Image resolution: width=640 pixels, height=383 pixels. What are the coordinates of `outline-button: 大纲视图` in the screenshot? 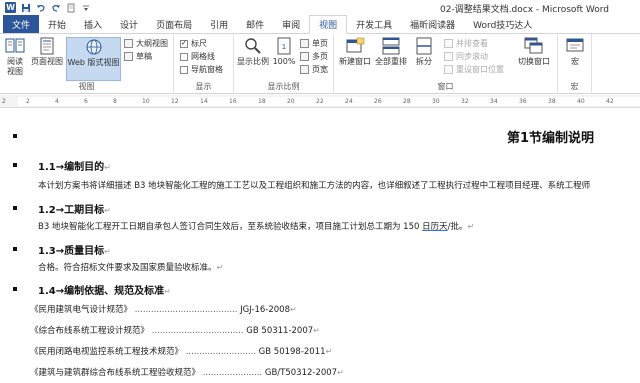 It's located at (146, 43).